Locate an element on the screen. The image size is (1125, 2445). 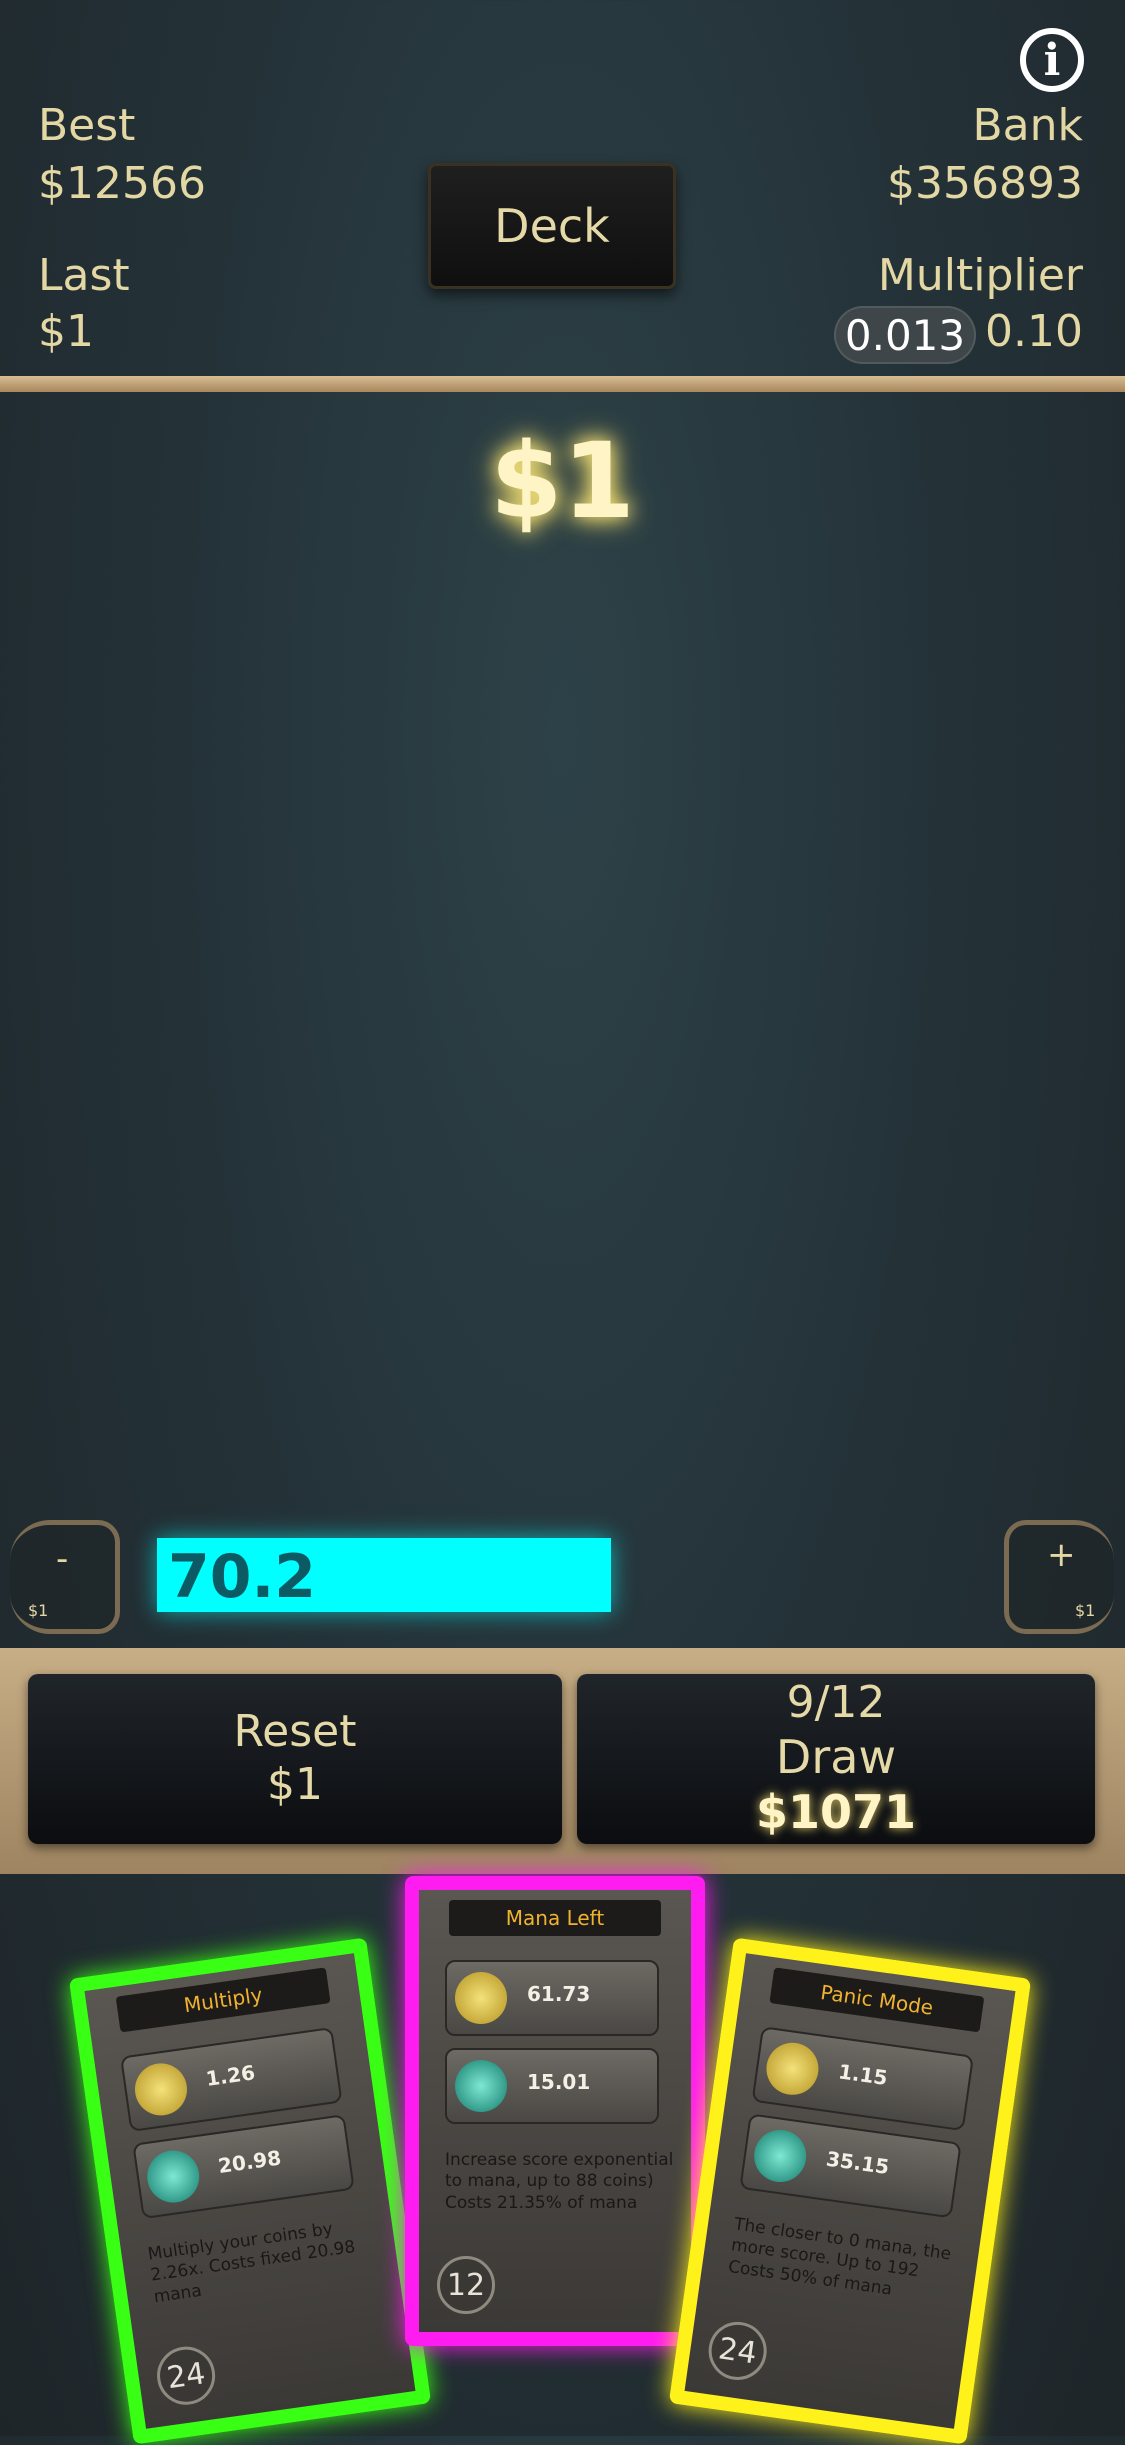
mana-increase-cost: $1 is located at coordinates (1085, 1610).